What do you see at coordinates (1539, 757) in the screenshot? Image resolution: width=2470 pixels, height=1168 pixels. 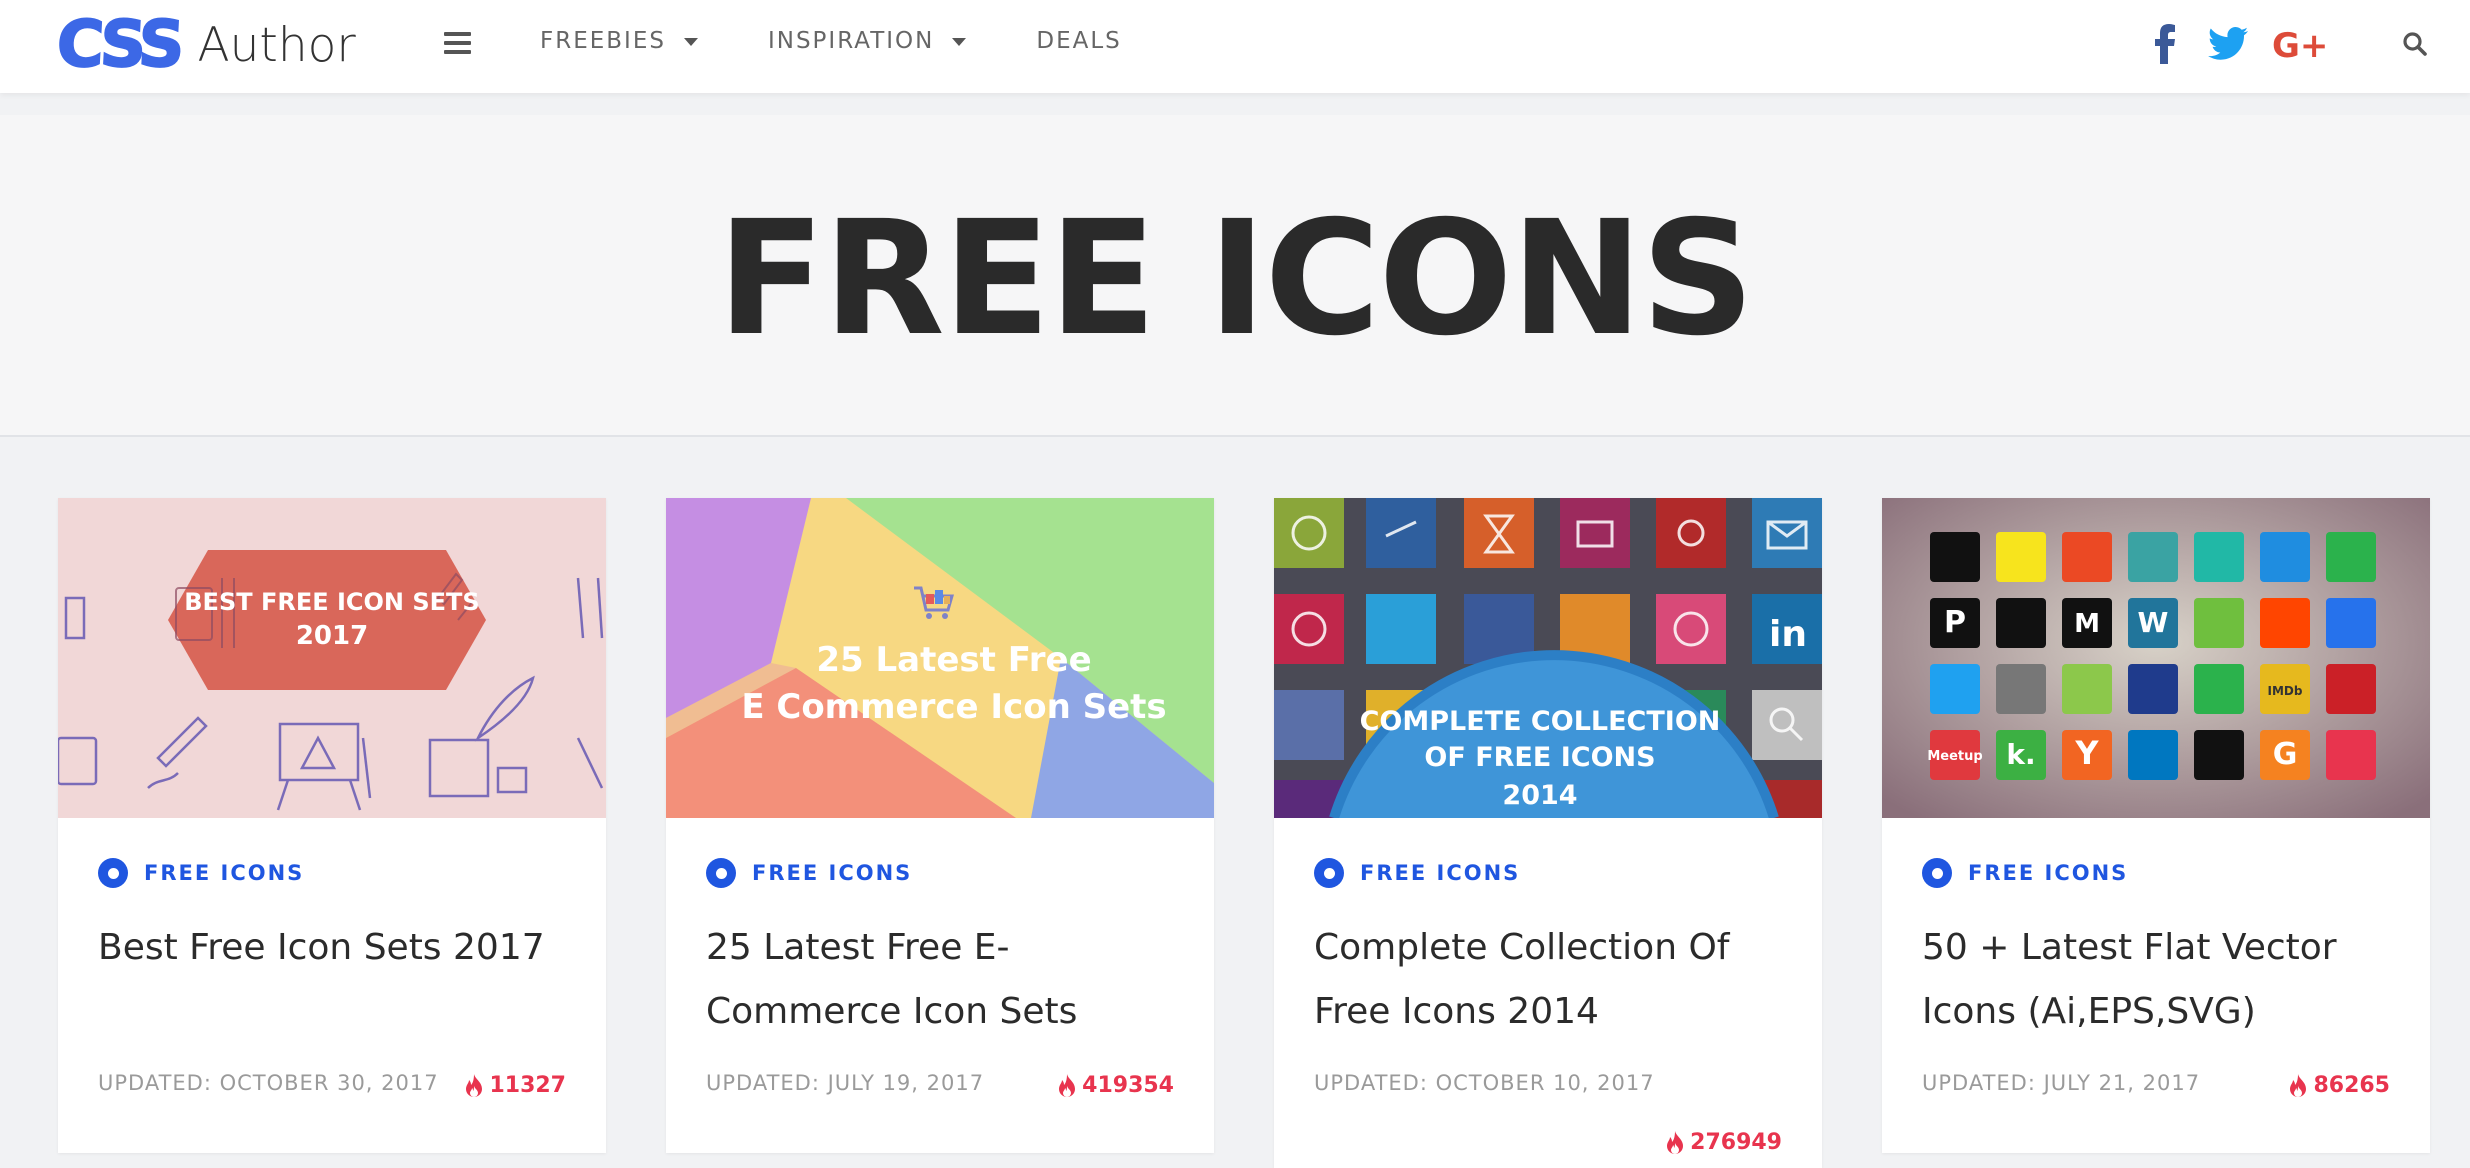 I see `thumb-line-2: OF FREE ICONS` at bounding box center [1539, 757].